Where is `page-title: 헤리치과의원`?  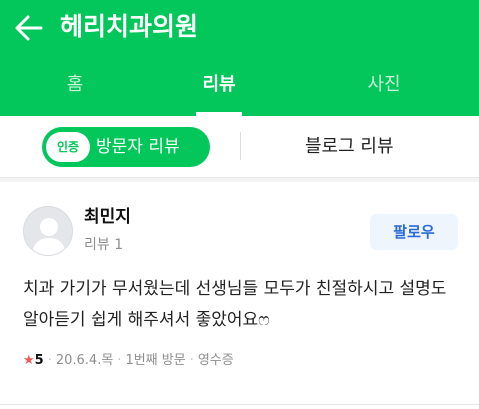
page-title: 헤리치과의원 is located at coordinates (129, 26).